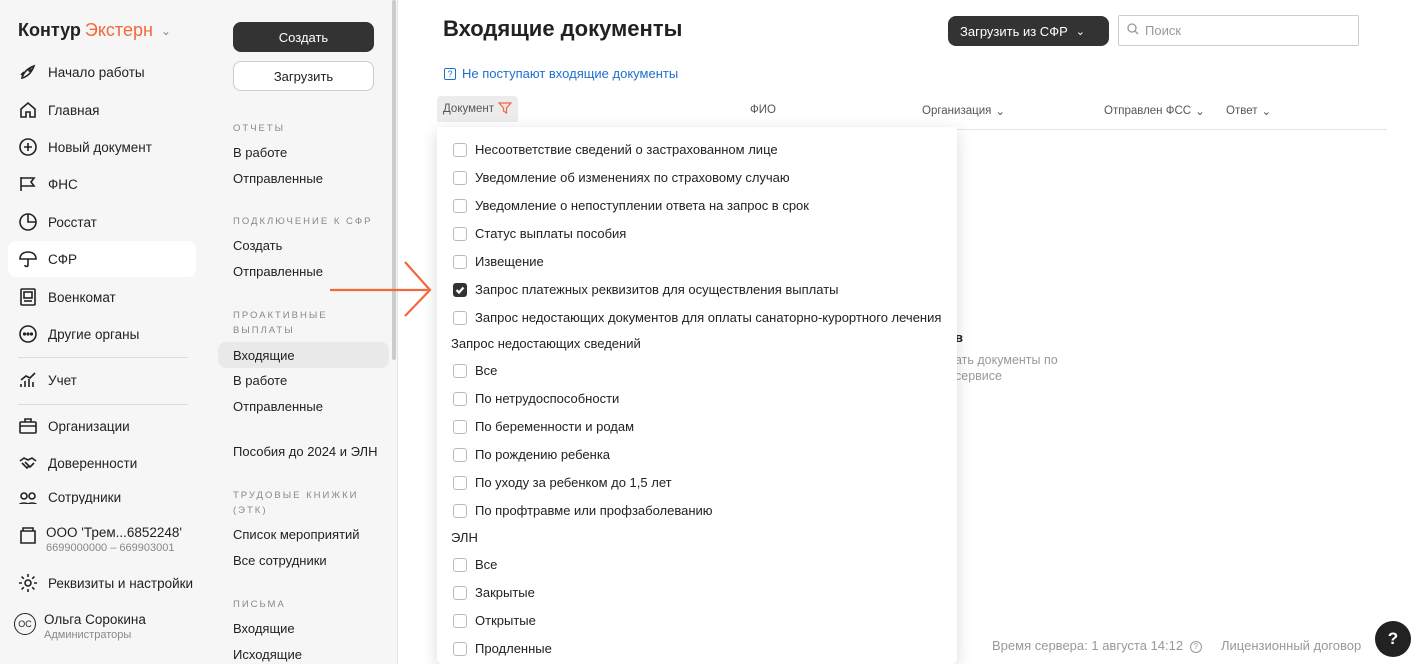  What do you see at coordinates (260, 380) in the screenshot?
I see `subnav-proactive-in-work: В работе` at bounding box center [260, 380].